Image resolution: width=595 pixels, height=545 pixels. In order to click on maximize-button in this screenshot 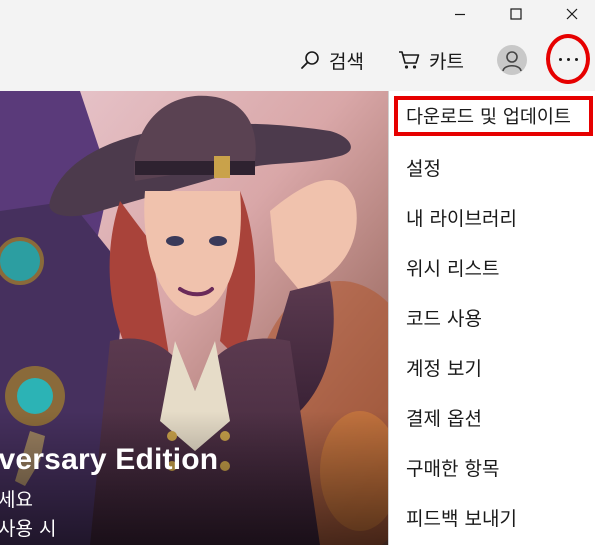, I will do `click(516, 14)`.